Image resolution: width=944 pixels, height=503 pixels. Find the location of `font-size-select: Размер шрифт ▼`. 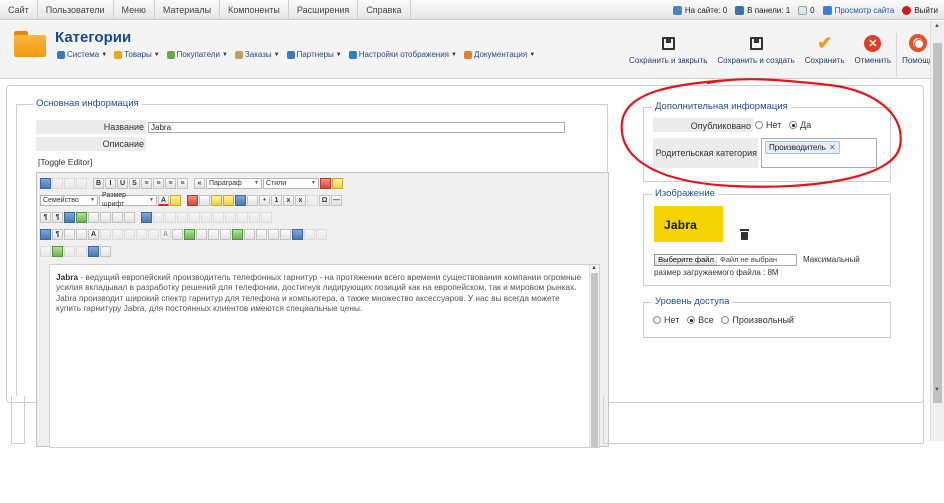

font-size-select: Размер шрифт ▼ is located at coordinates (128, 200).